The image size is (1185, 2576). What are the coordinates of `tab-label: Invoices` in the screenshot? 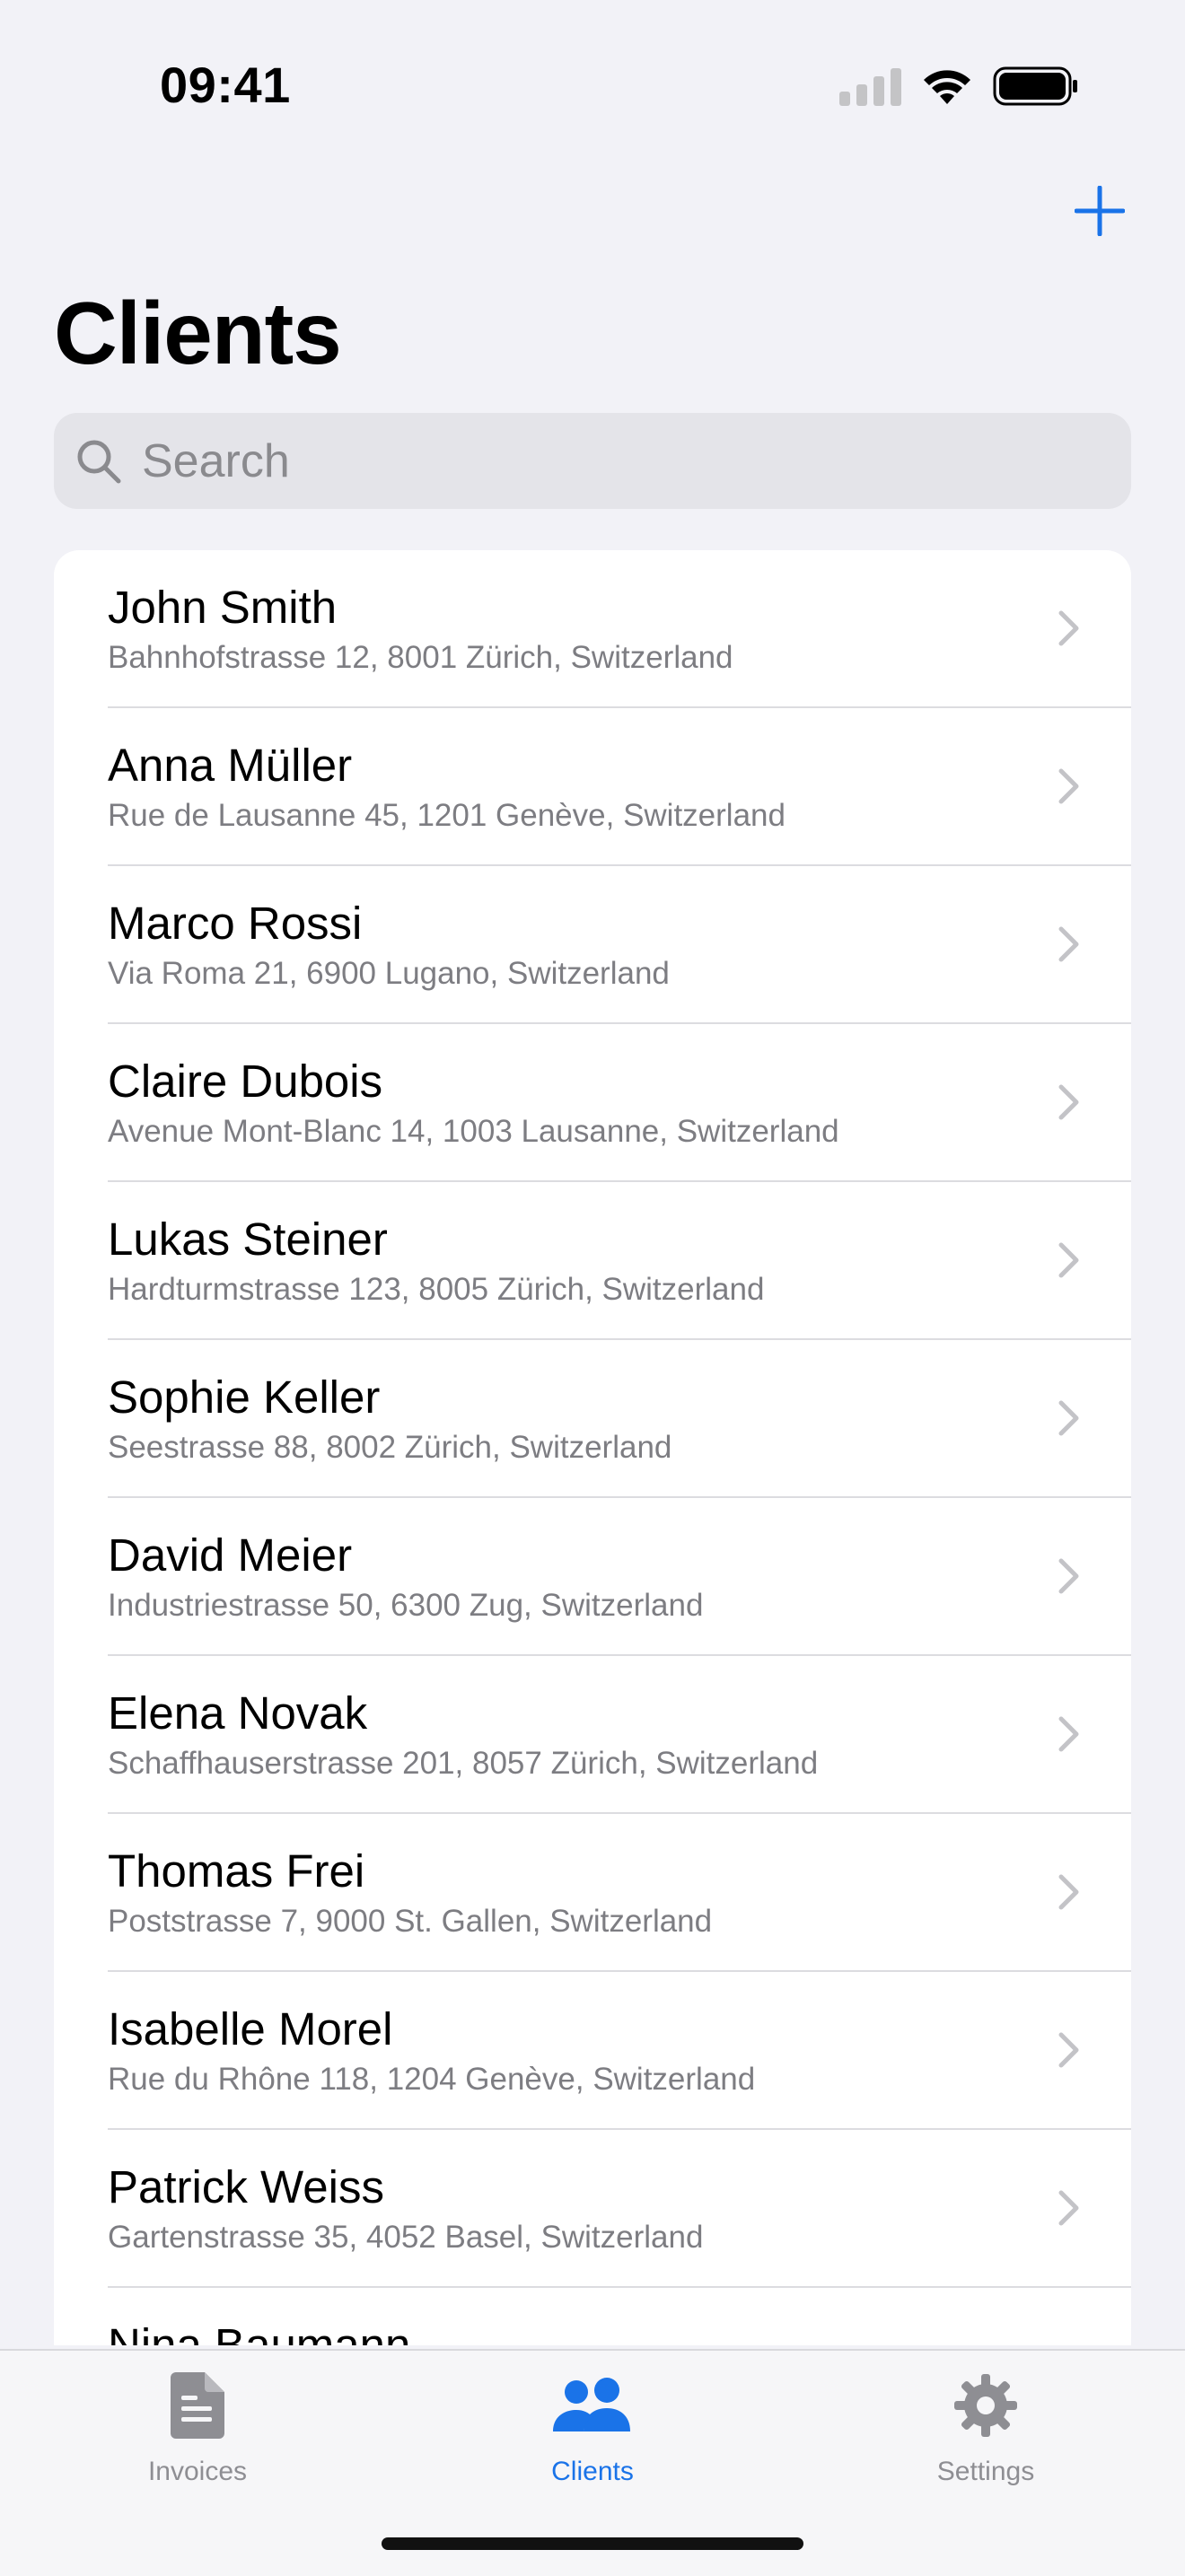 It's located at (197, 2471).